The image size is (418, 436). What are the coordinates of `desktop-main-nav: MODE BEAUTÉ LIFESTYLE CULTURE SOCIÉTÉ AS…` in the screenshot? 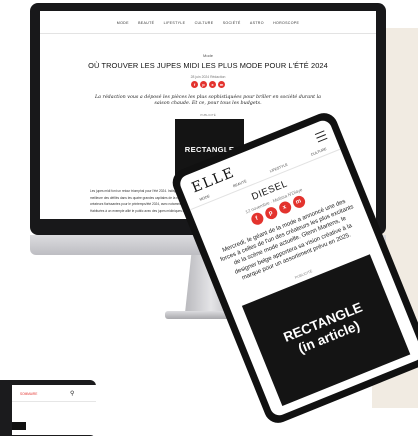 It's located at (208, 23).